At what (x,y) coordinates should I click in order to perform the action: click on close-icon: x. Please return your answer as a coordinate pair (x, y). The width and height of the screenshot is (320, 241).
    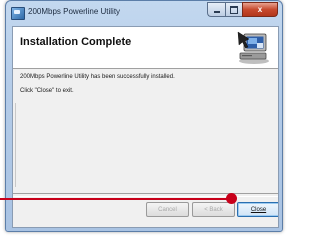
    Looking at the image, I should click on (260, 9).